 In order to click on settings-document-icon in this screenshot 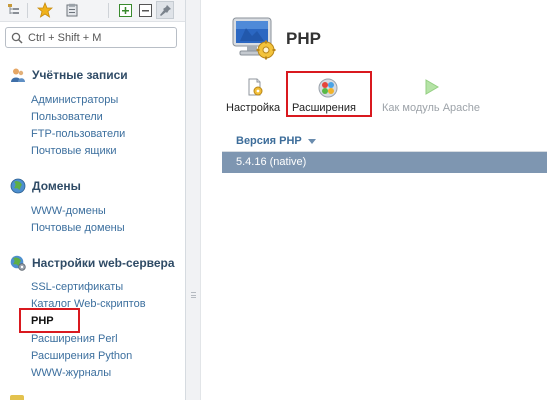, I will do `click(255, 87)`.